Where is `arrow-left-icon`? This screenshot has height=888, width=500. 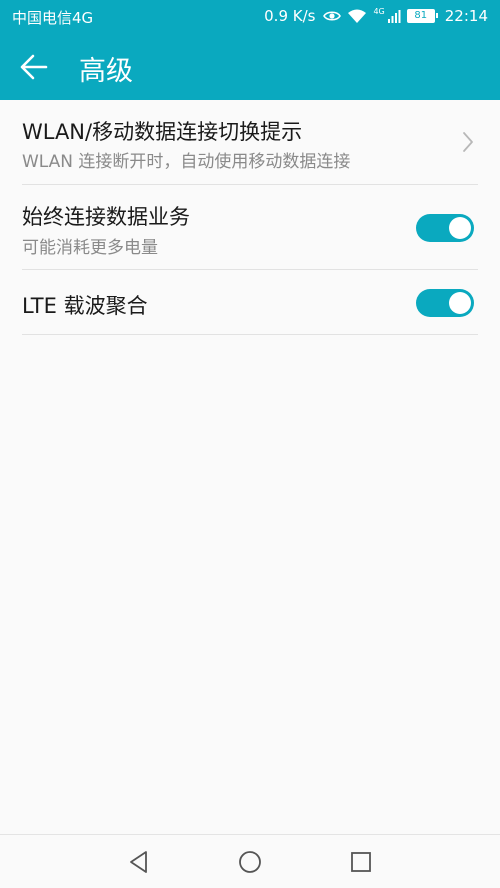 arrow-left-icon is located at coordinates (34, 71).